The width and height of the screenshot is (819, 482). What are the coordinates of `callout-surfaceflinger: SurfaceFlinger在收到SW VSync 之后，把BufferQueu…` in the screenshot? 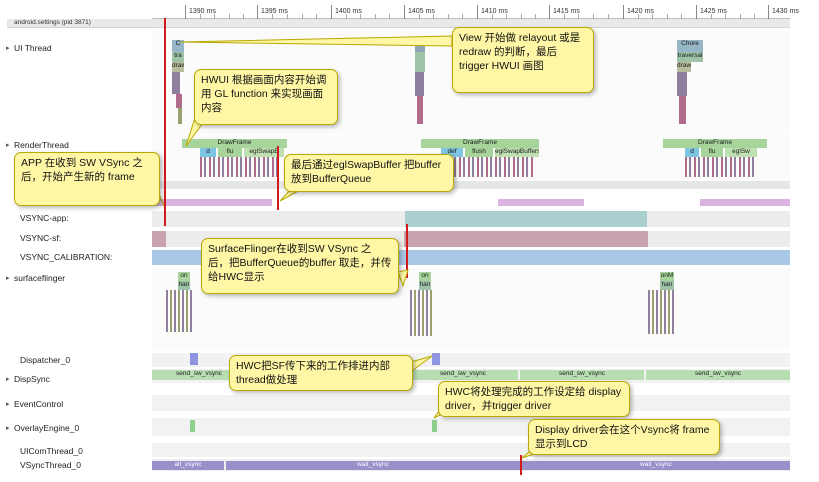 It's located at (300, 266).